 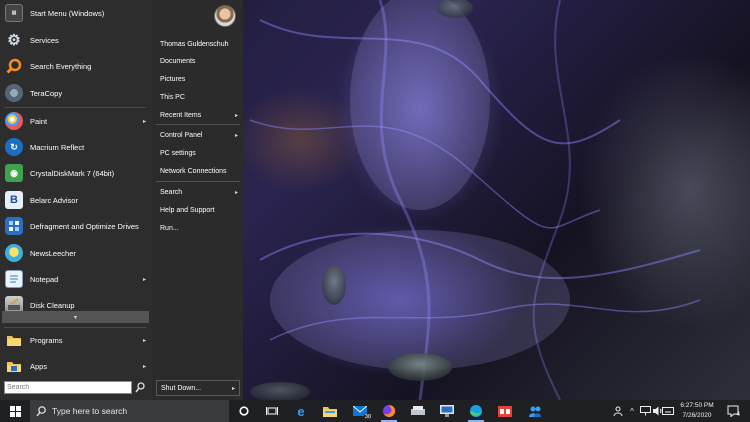 I want to click on task-view-icon, so click(x=272, y=411).